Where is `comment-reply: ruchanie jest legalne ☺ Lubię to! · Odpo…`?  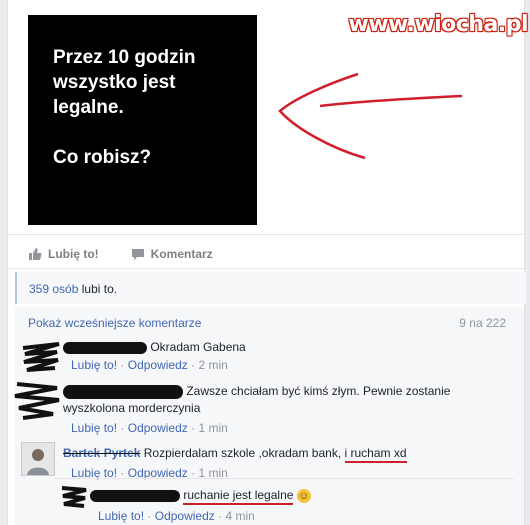 comment-reply: ruchanie jest legalne ☺ Lubię to! · Odpo… is located at coordinates (200, 505).